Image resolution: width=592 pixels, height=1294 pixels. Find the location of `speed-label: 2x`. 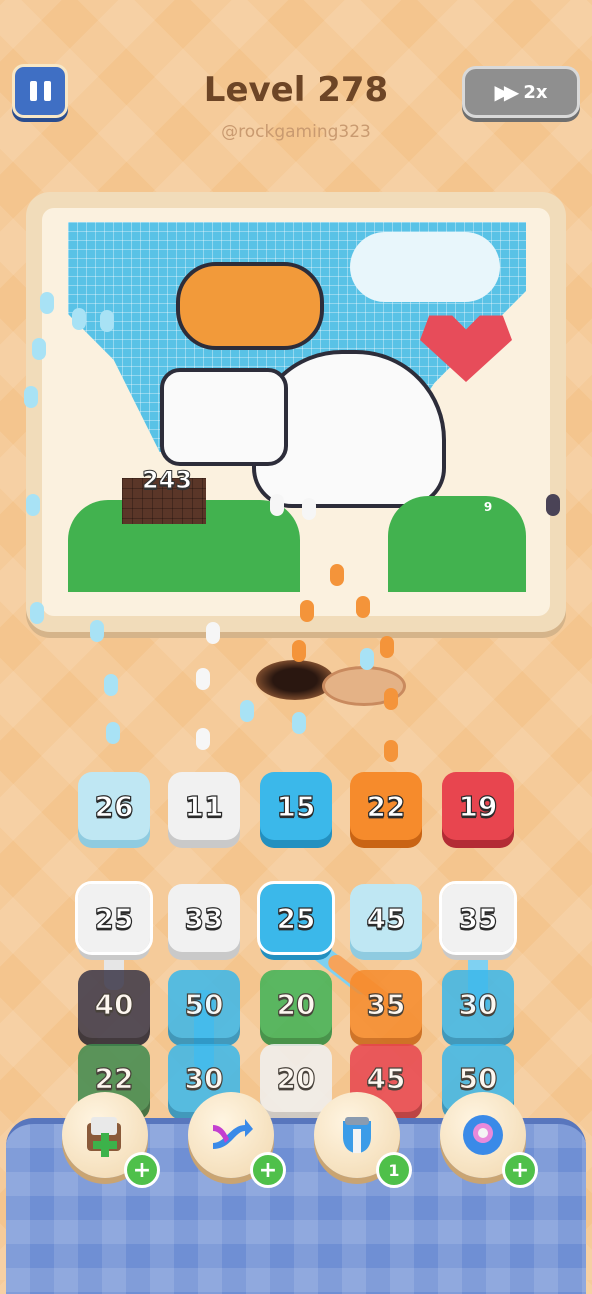

speed-label: 2x is located at coordinates (535, 92).